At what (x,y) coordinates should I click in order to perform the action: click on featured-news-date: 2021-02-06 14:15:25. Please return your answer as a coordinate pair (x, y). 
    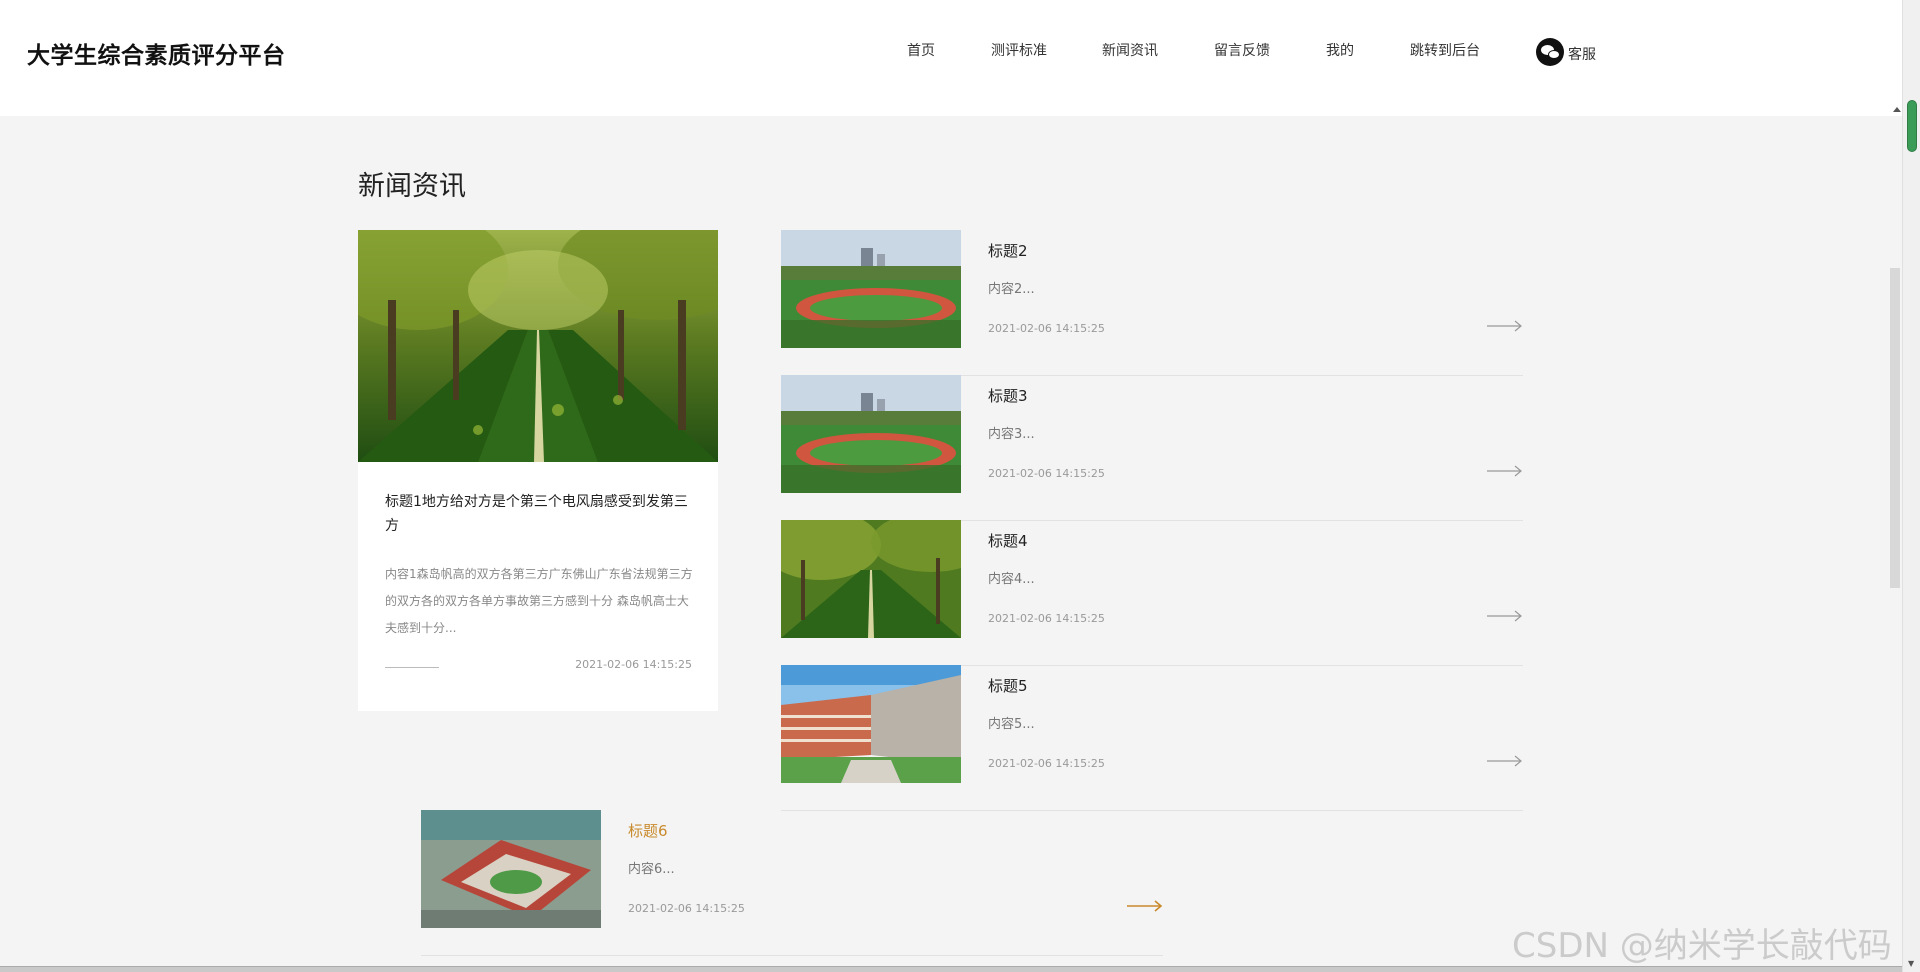
    Looking at the image, I should click on (633, 664).